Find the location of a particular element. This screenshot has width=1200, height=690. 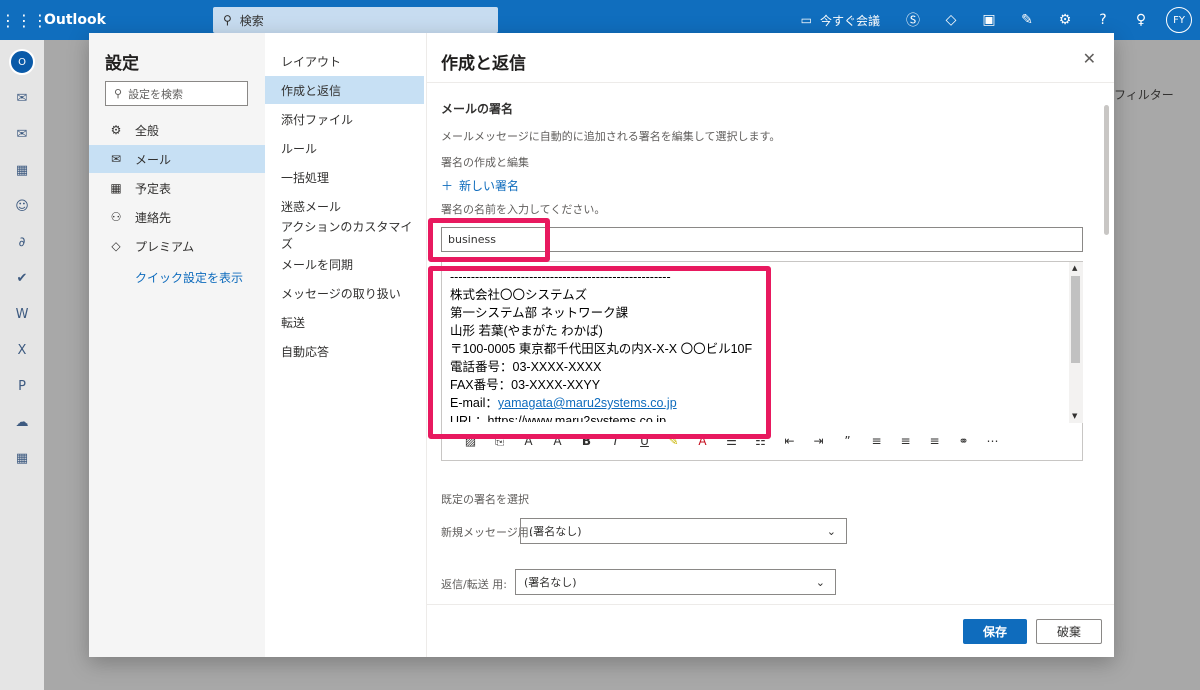

replies-signature-select: (署名なし) ⌄ is located at coordinates (675, 582).